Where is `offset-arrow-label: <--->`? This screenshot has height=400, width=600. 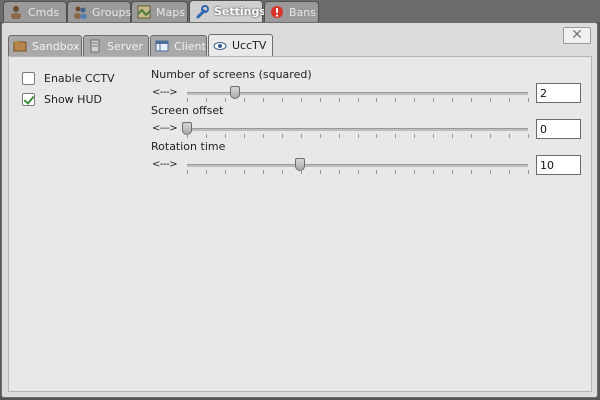
offset-arrow-label: <---> is located at coordinates (165, 128).